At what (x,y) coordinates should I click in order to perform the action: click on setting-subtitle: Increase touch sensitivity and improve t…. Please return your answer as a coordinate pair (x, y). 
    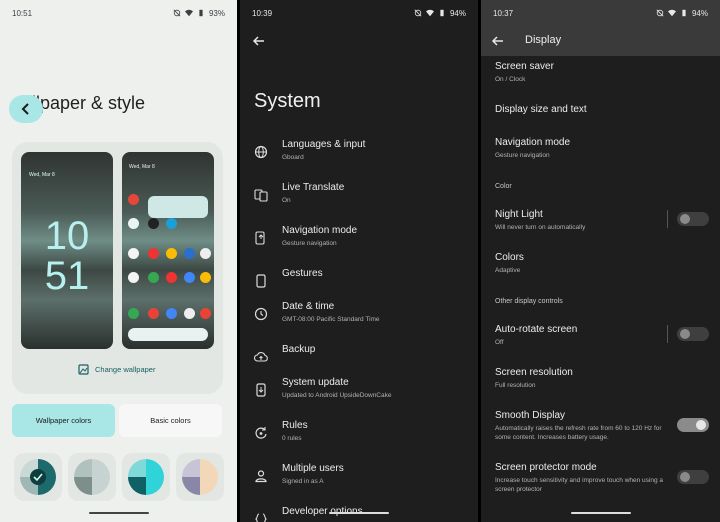
    Looking at the image, I should click on (579, 485).